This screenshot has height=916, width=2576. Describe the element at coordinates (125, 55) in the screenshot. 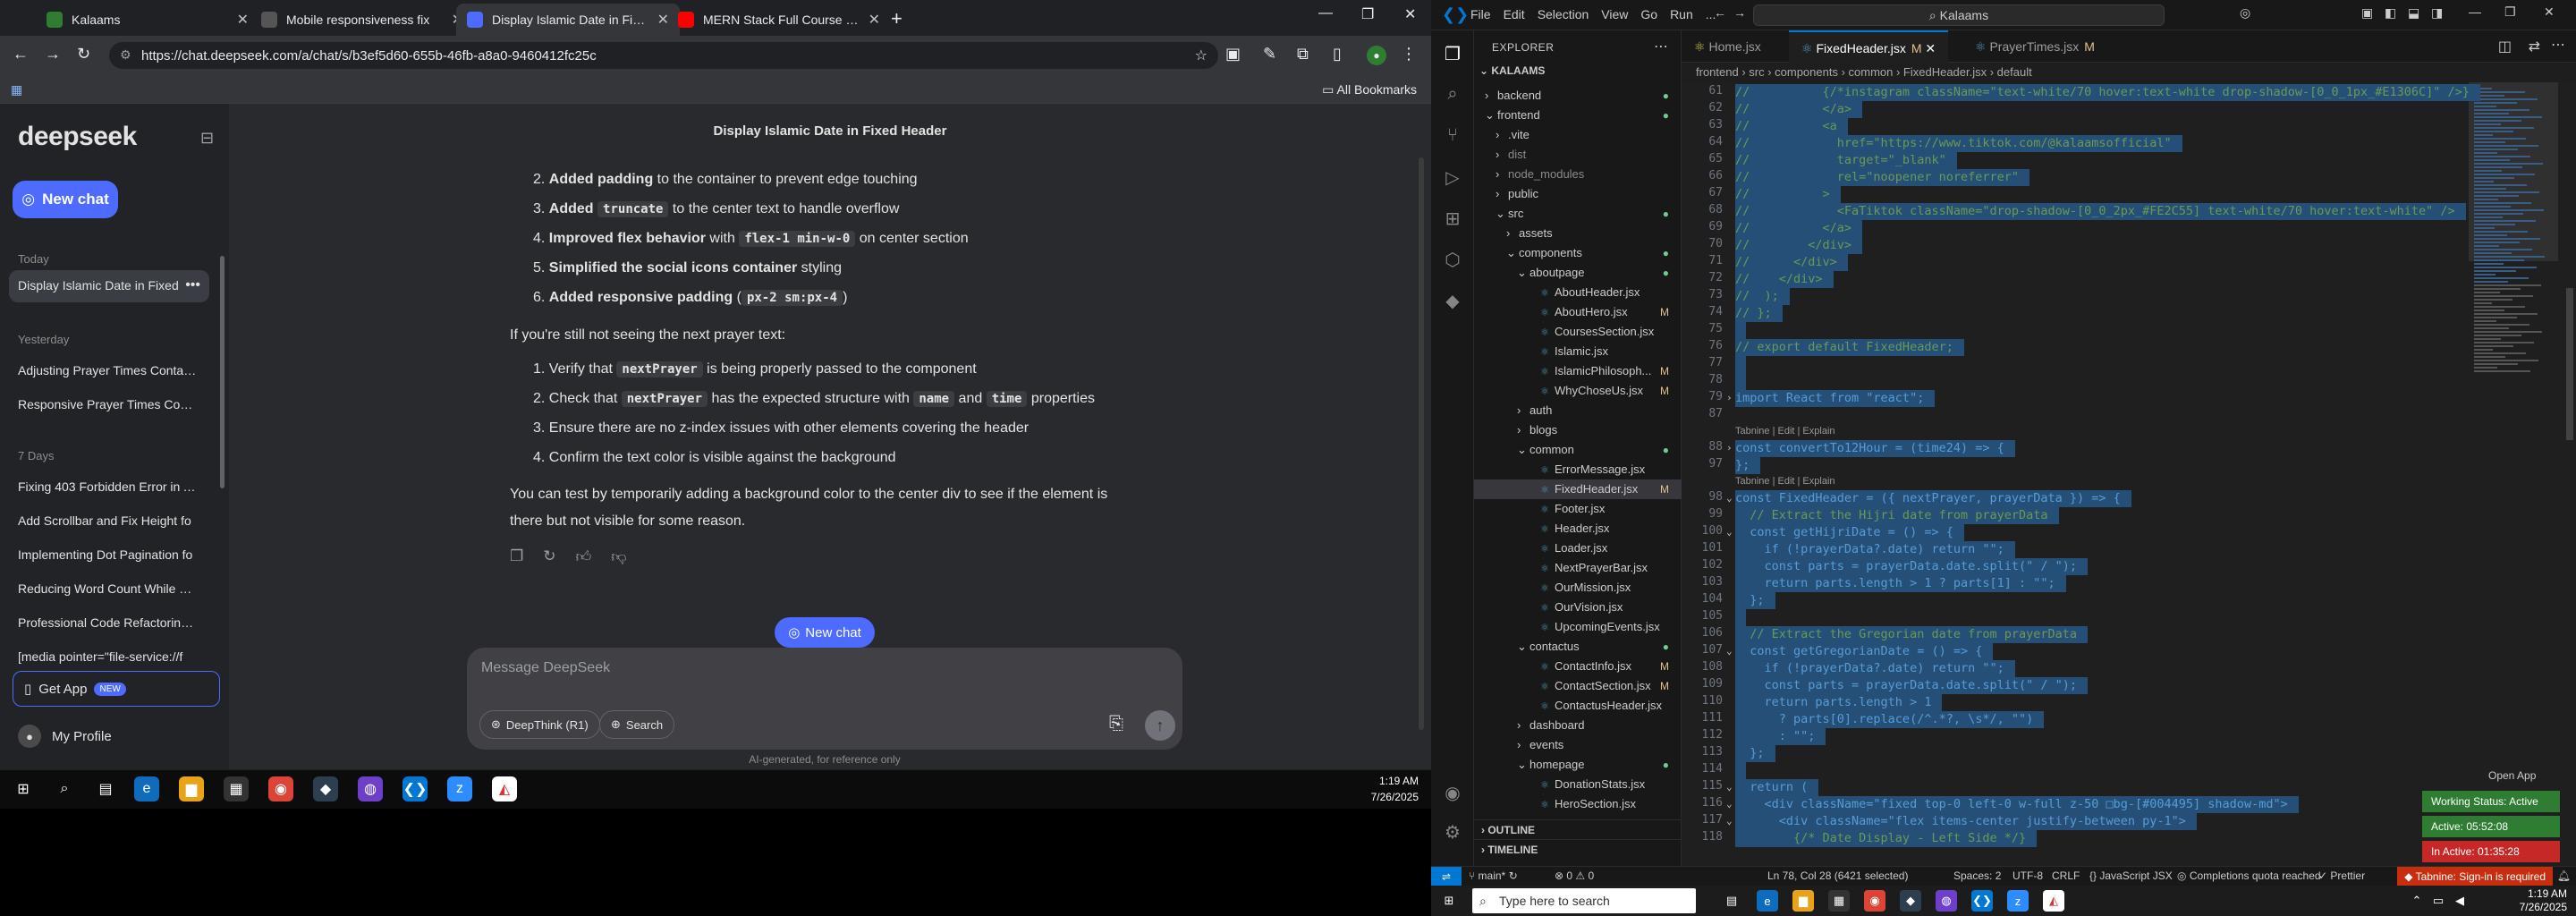

I see `site-info-icon: ⚙` at that location.